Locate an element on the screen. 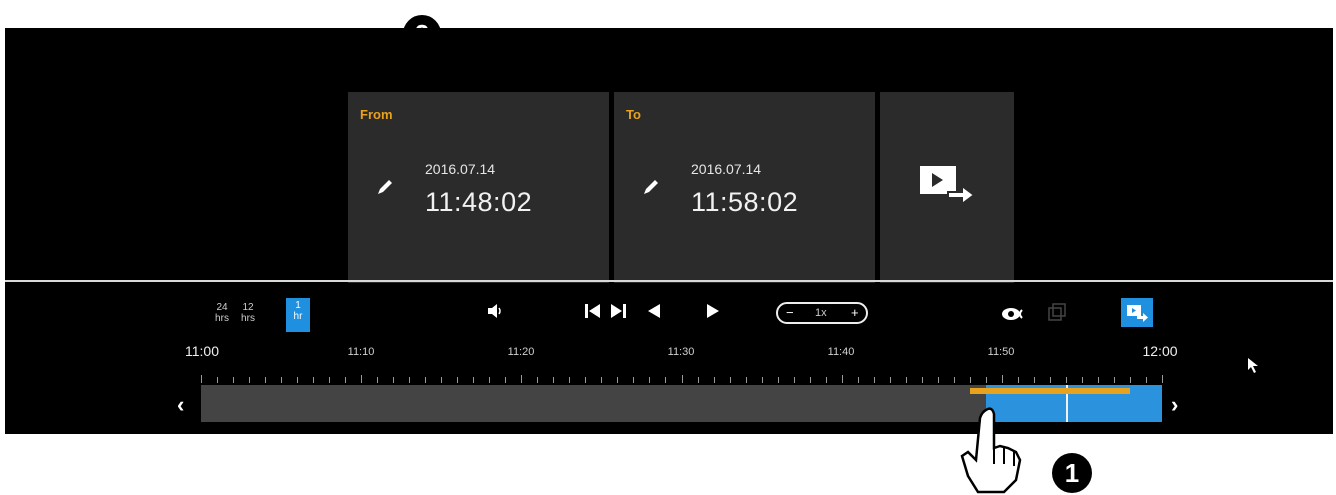  to-time: 11:58:02 is located at coordinates (745, 202).